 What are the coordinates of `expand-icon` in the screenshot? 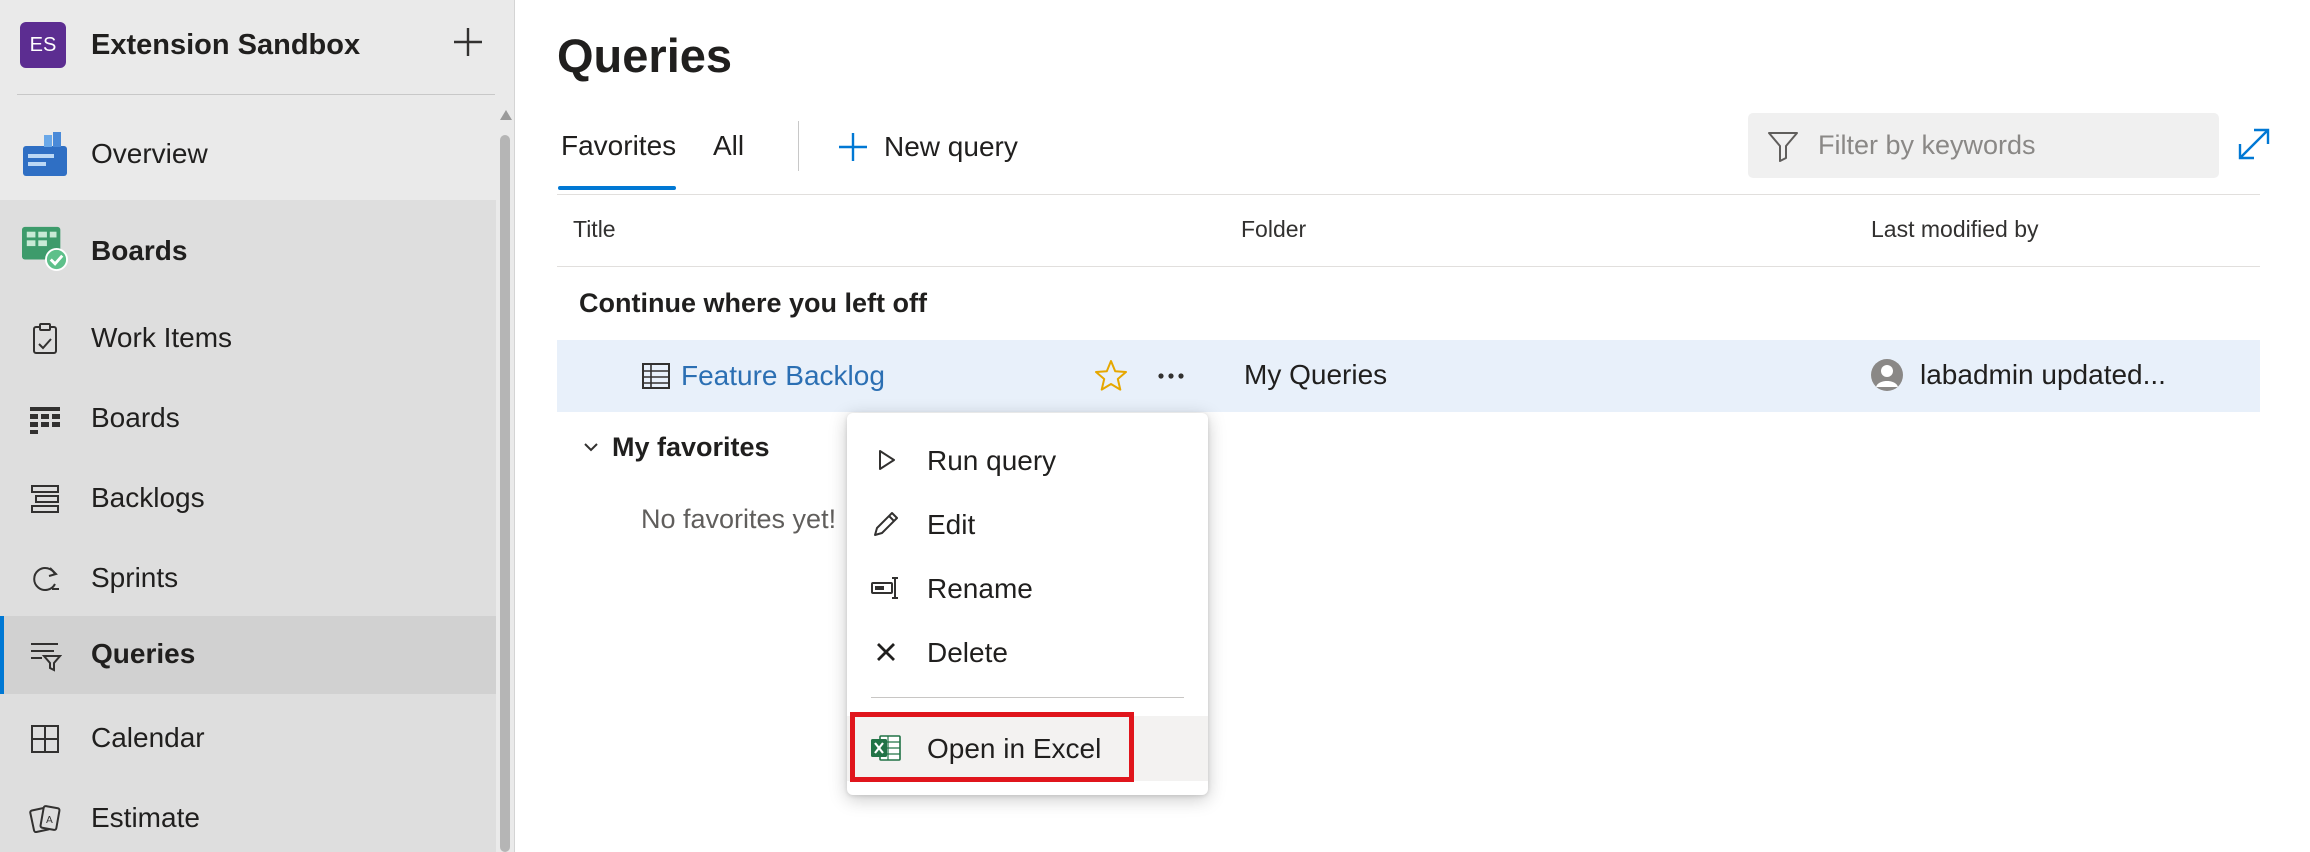 It's located at (2254, 144).